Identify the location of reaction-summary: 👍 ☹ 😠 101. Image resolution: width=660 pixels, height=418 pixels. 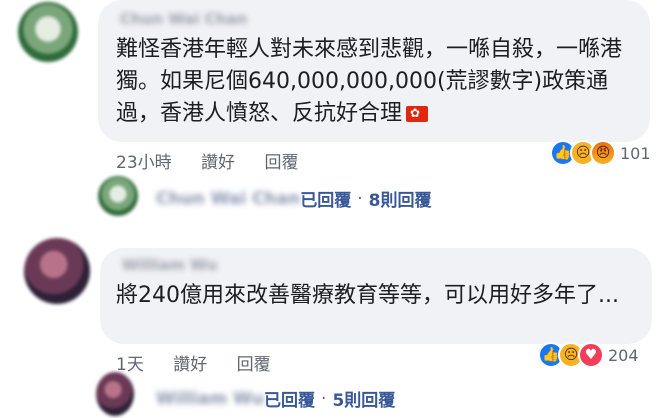
(600, 153).